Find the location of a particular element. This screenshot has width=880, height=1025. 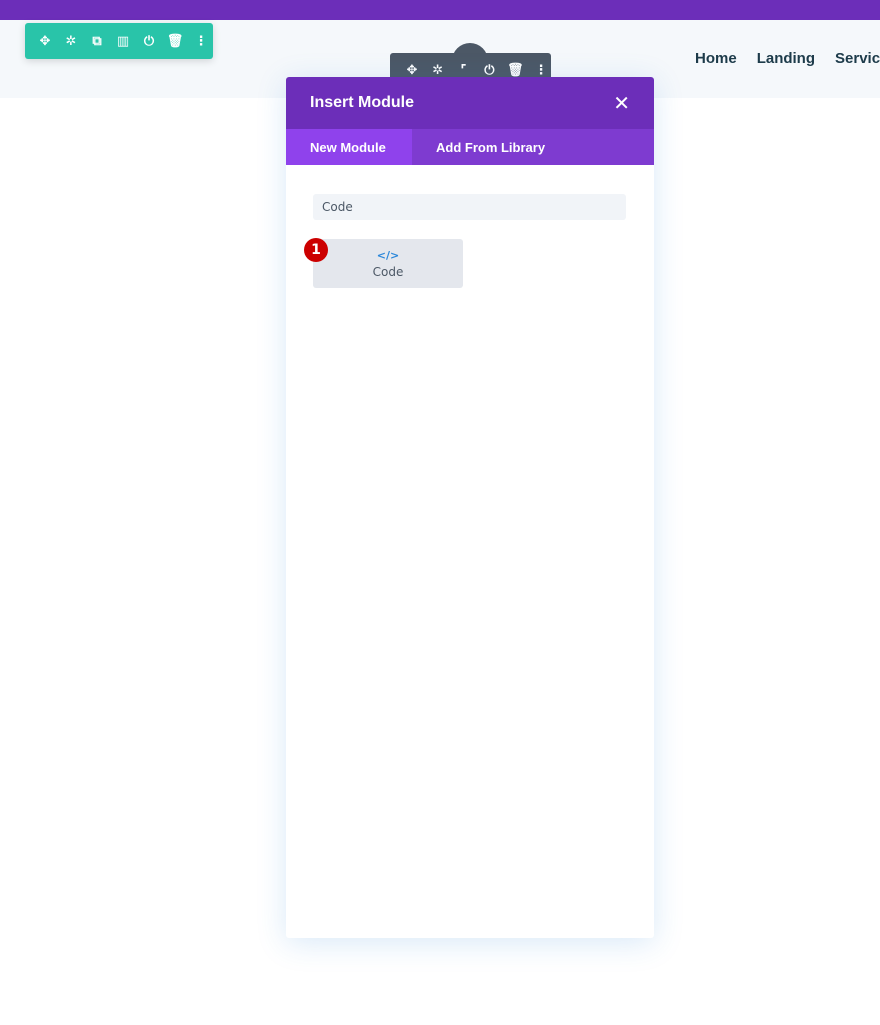

module-search-input is located at coordinates (469, 207).